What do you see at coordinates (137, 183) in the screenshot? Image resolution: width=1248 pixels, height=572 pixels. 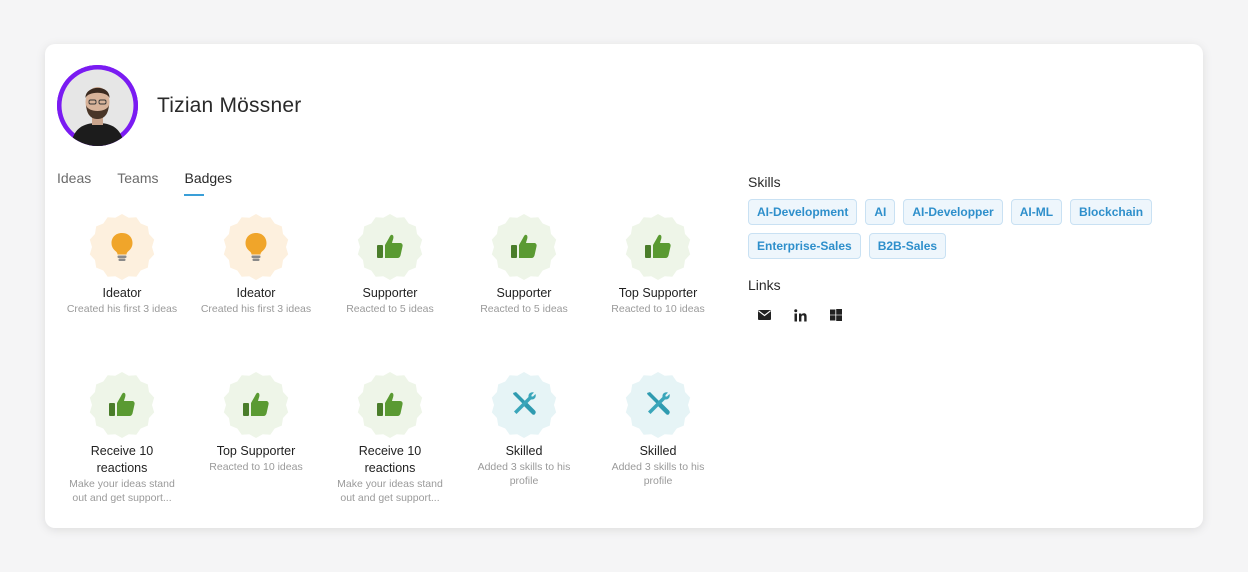 I see `tab-teams: Teams` at bounding box center [137, 183].